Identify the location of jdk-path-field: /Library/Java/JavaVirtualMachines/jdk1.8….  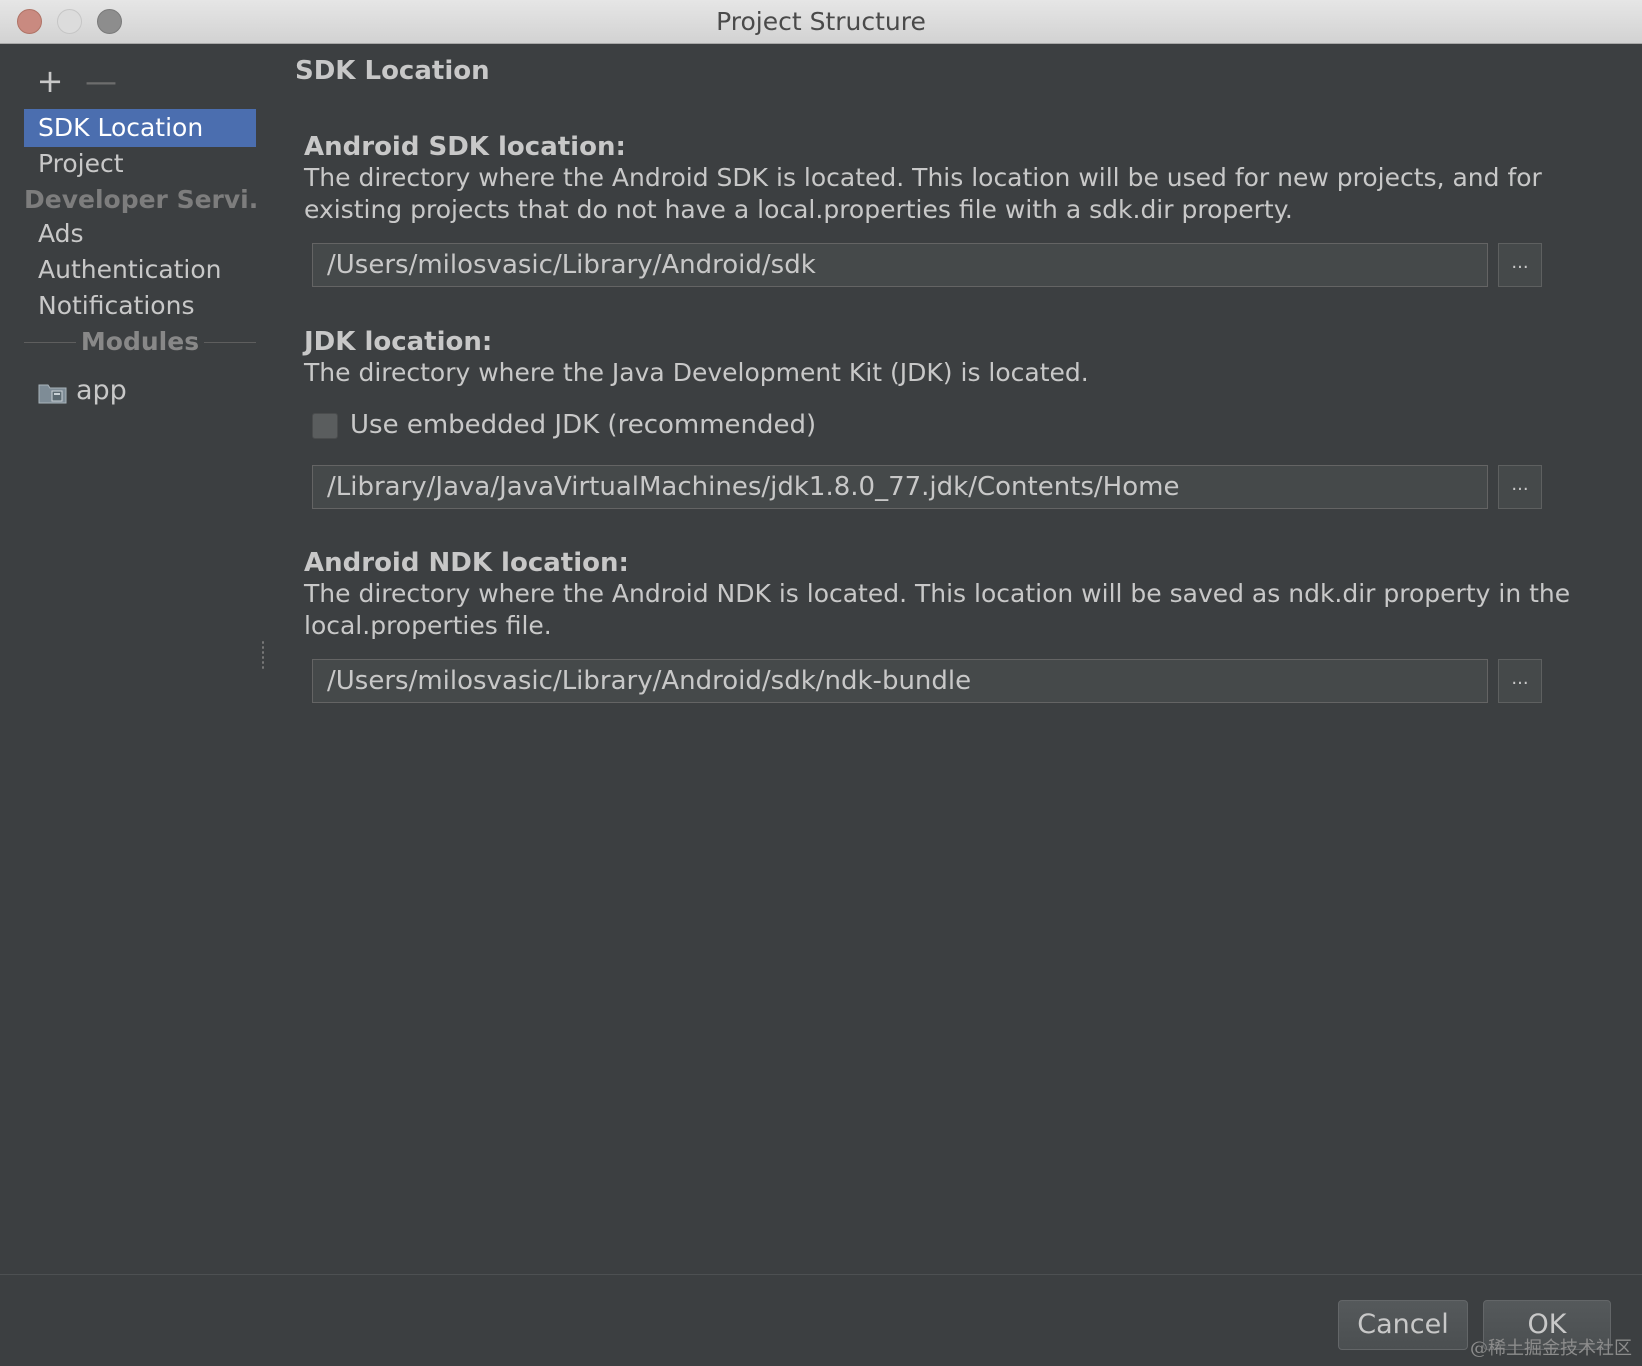
(900, 487).